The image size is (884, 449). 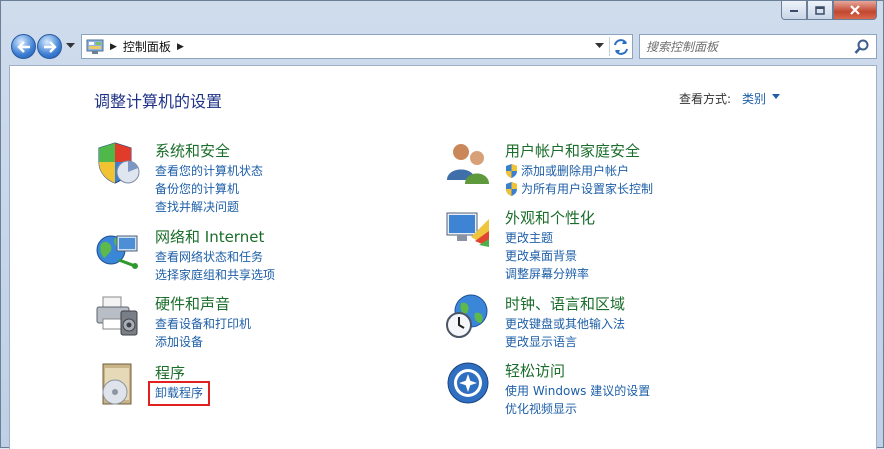 I want to click on address-separator, so click(x=609, y=46).